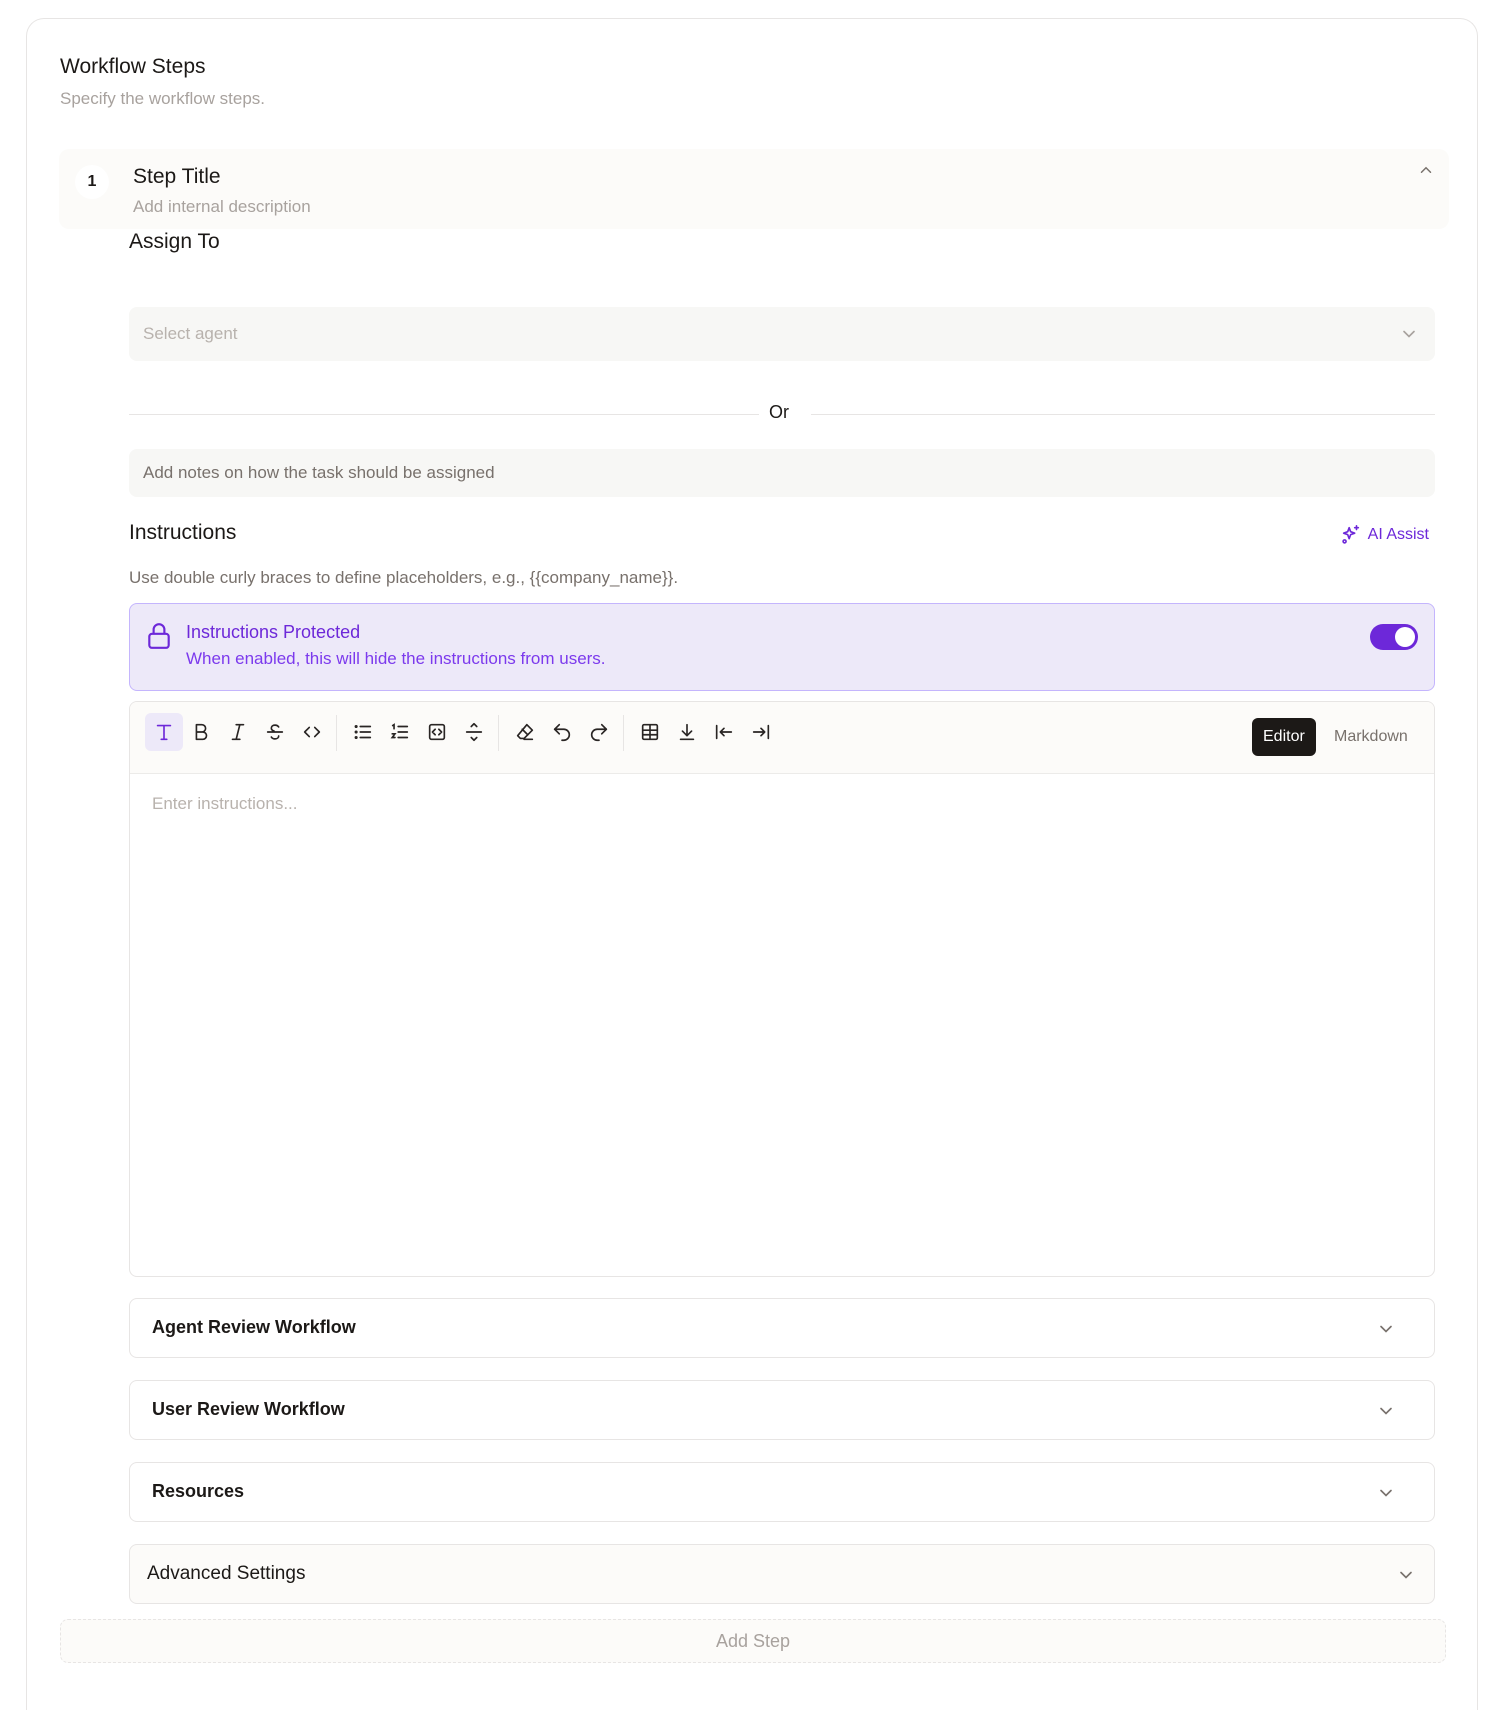 This screenshot has width=1508, height=1710. I want to click on protected-toggle, so click(1394, 637).